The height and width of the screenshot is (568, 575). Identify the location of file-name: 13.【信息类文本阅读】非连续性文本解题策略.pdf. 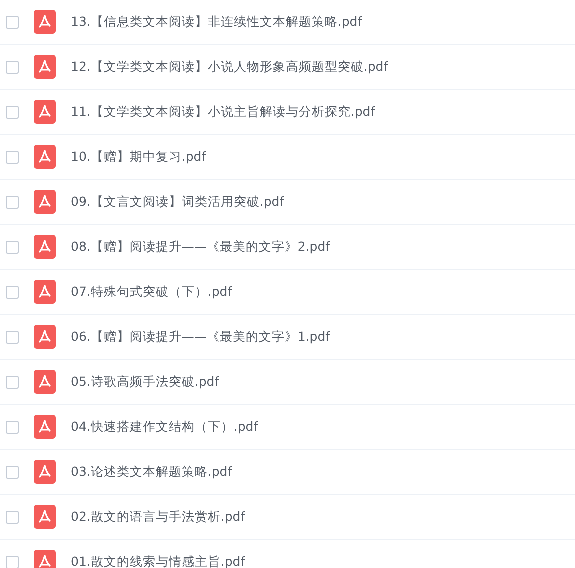
(216, 22).